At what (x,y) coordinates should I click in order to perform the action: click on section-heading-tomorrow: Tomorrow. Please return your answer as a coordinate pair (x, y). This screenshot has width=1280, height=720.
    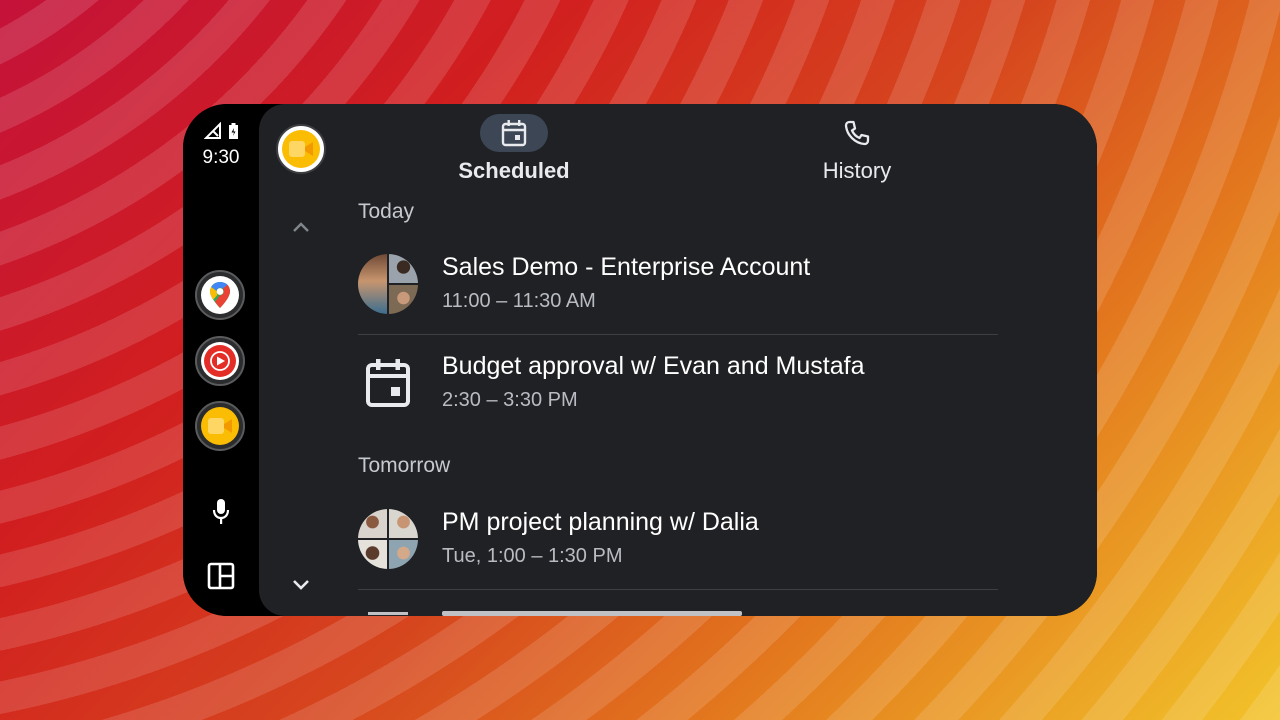
    Looking at the image, I should click on (404, 465).